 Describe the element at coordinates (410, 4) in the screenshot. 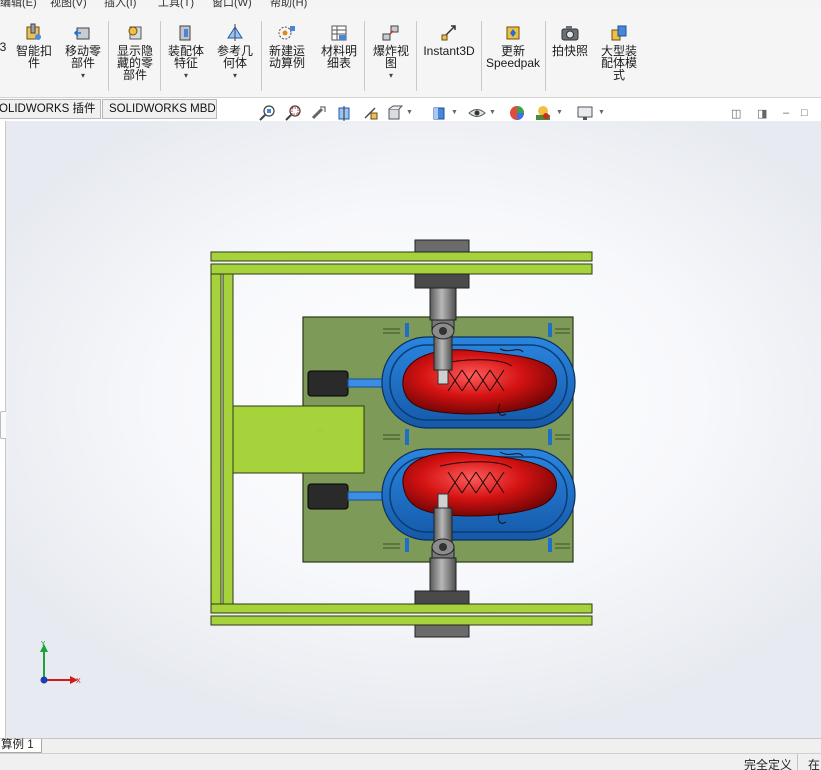

I see `menu-bar: 编辑(E) 视图(V) 插入(I) 工具(T) 窗口(W) 帮助(H)` at that location.